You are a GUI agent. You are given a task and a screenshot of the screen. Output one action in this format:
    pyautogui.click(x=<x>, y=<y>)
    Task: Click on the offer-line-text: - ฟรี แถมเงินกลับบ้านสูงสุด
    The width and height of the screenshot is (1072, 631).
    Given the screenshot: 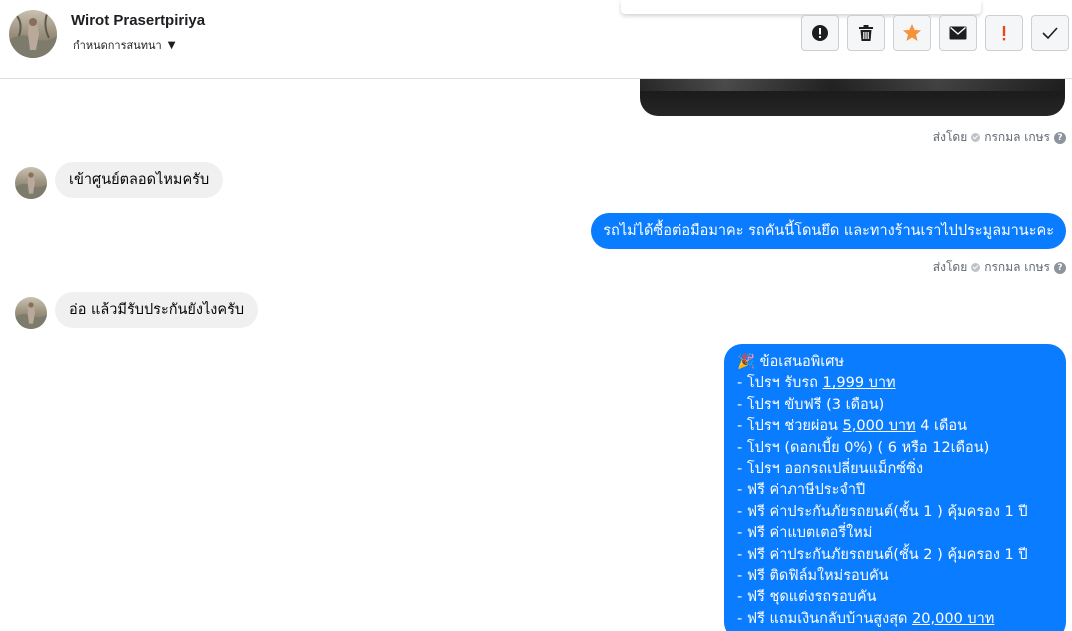 What is the action you would take?
    pyautogui.click(x=825, y=618)
    